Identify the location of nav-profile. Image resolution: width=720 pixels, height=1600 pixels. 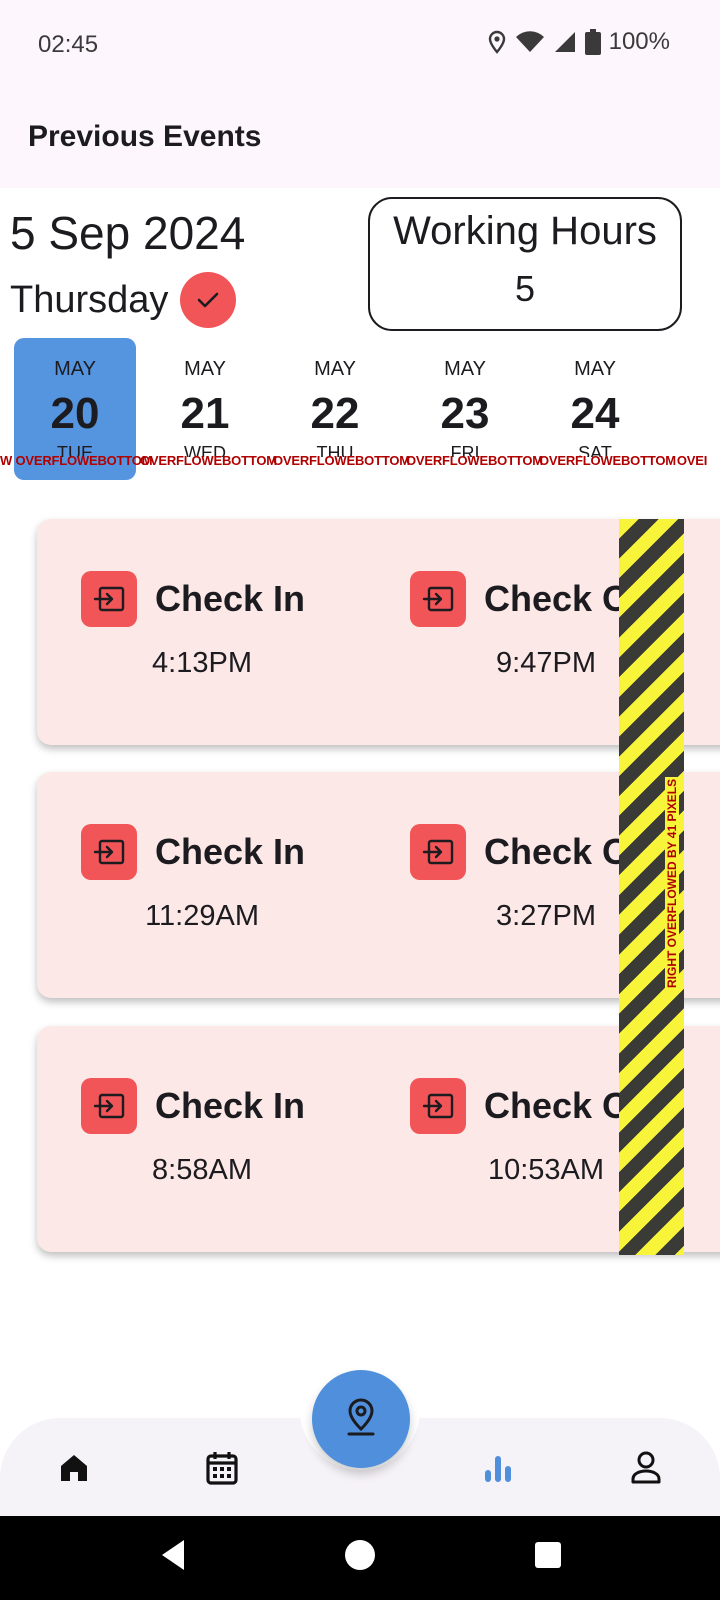
(646, 1470).